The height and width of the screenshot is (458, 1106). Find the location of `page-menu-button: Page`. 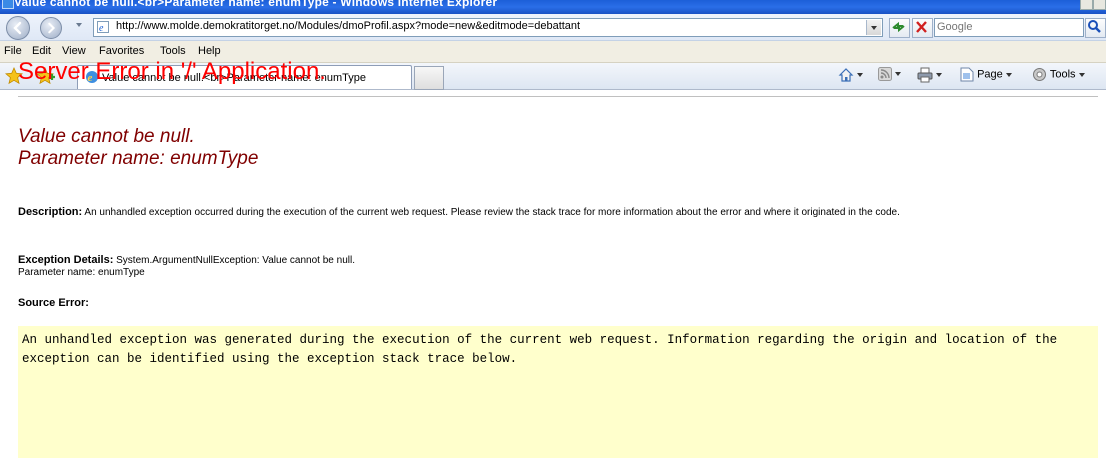

page-menu-button: Page is located at coordinates (986, 76).